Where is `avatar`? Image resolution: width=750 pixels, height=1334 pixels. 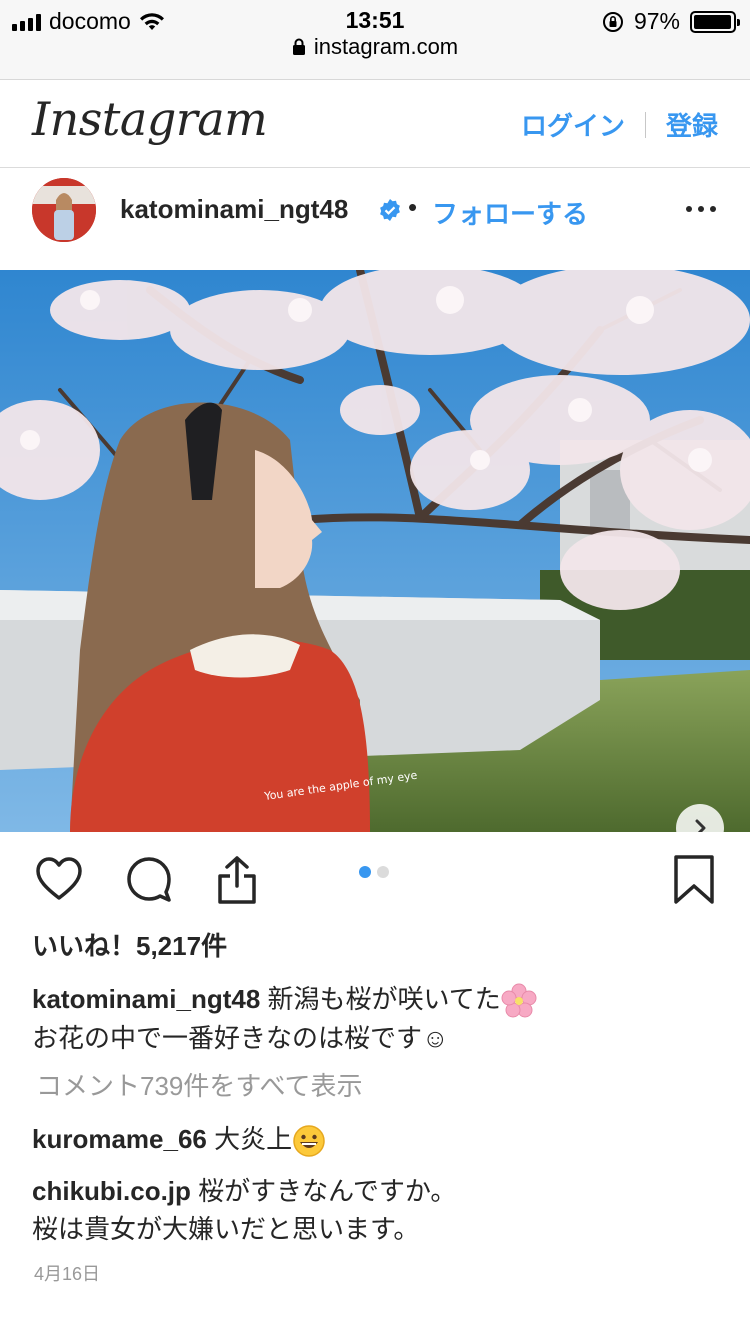 avatar is located at coordinates (64, 210).